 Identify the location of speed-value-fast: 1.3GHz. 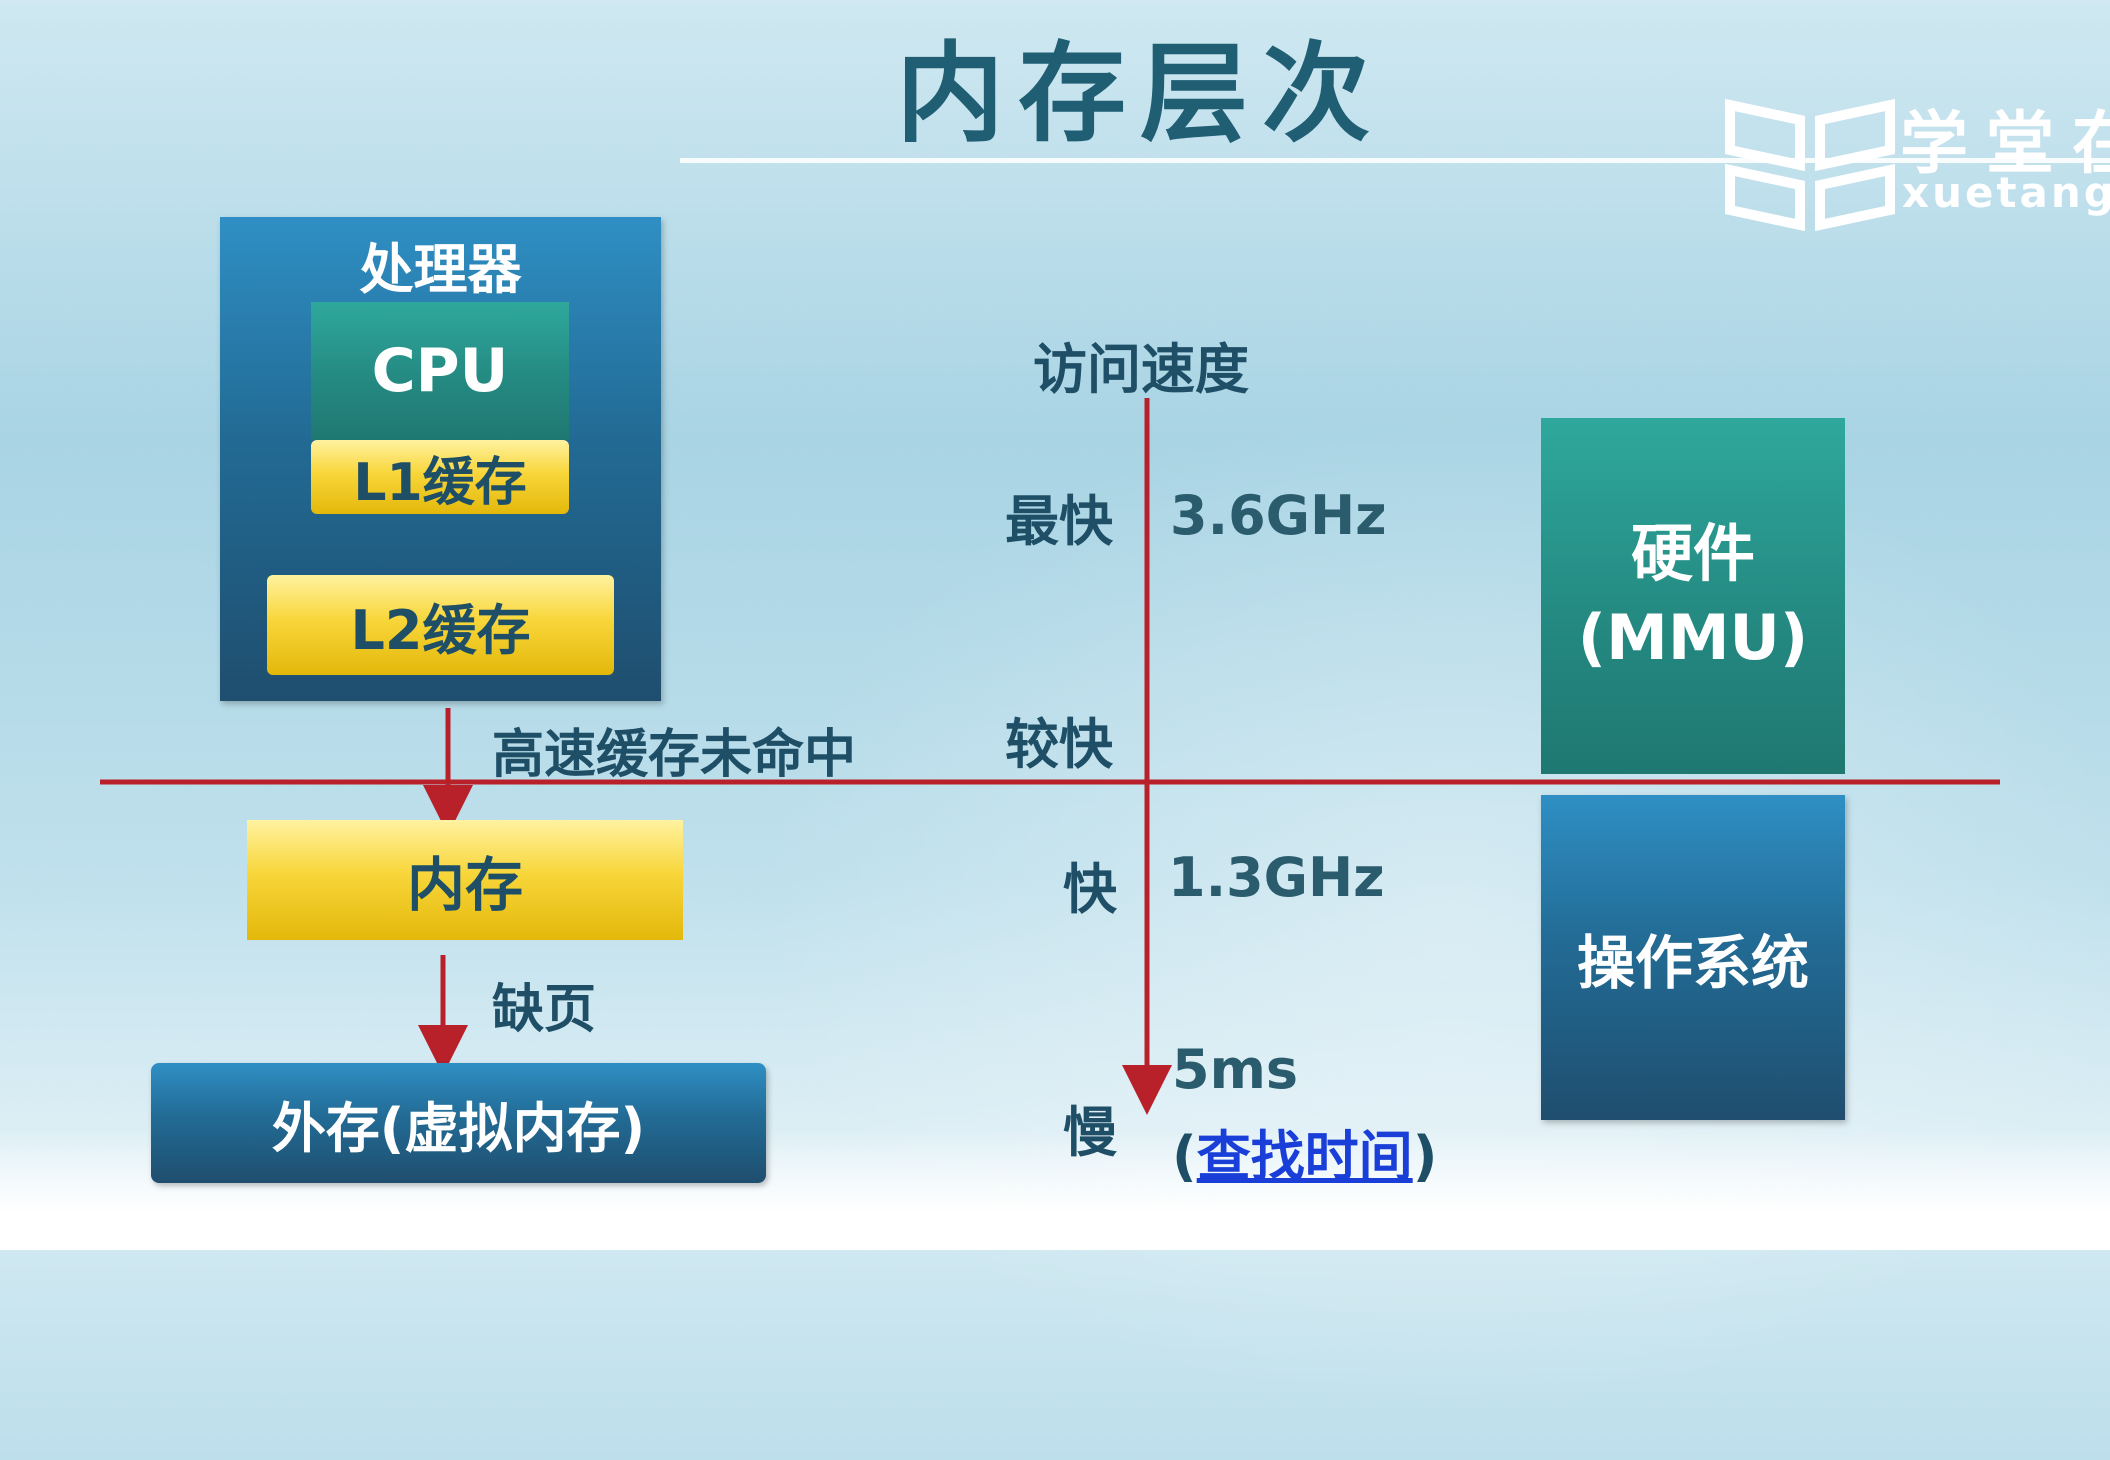
(1276, 877).